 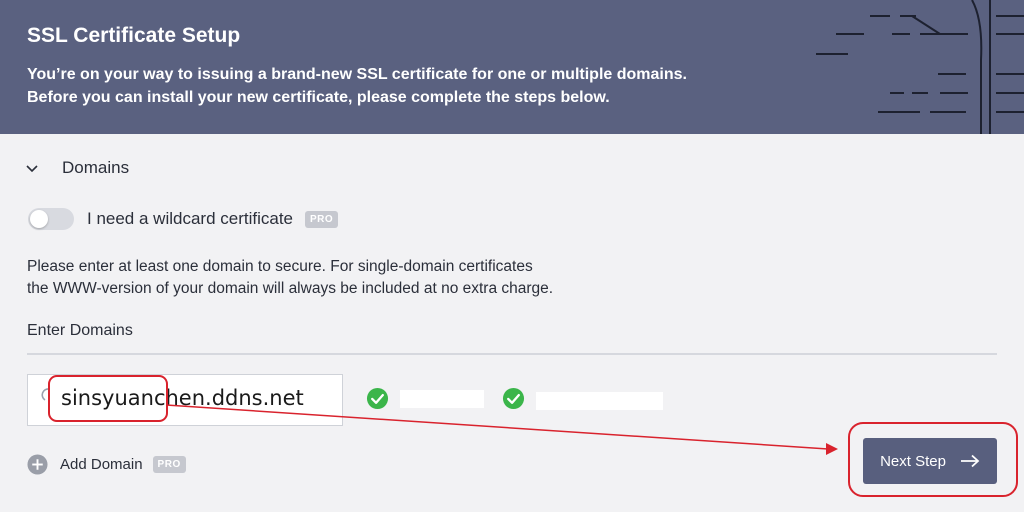 What do you see at coordinates (37, 464) in the screenshot?
I see `plus-circle-icon` at bounding box center [37, 464].